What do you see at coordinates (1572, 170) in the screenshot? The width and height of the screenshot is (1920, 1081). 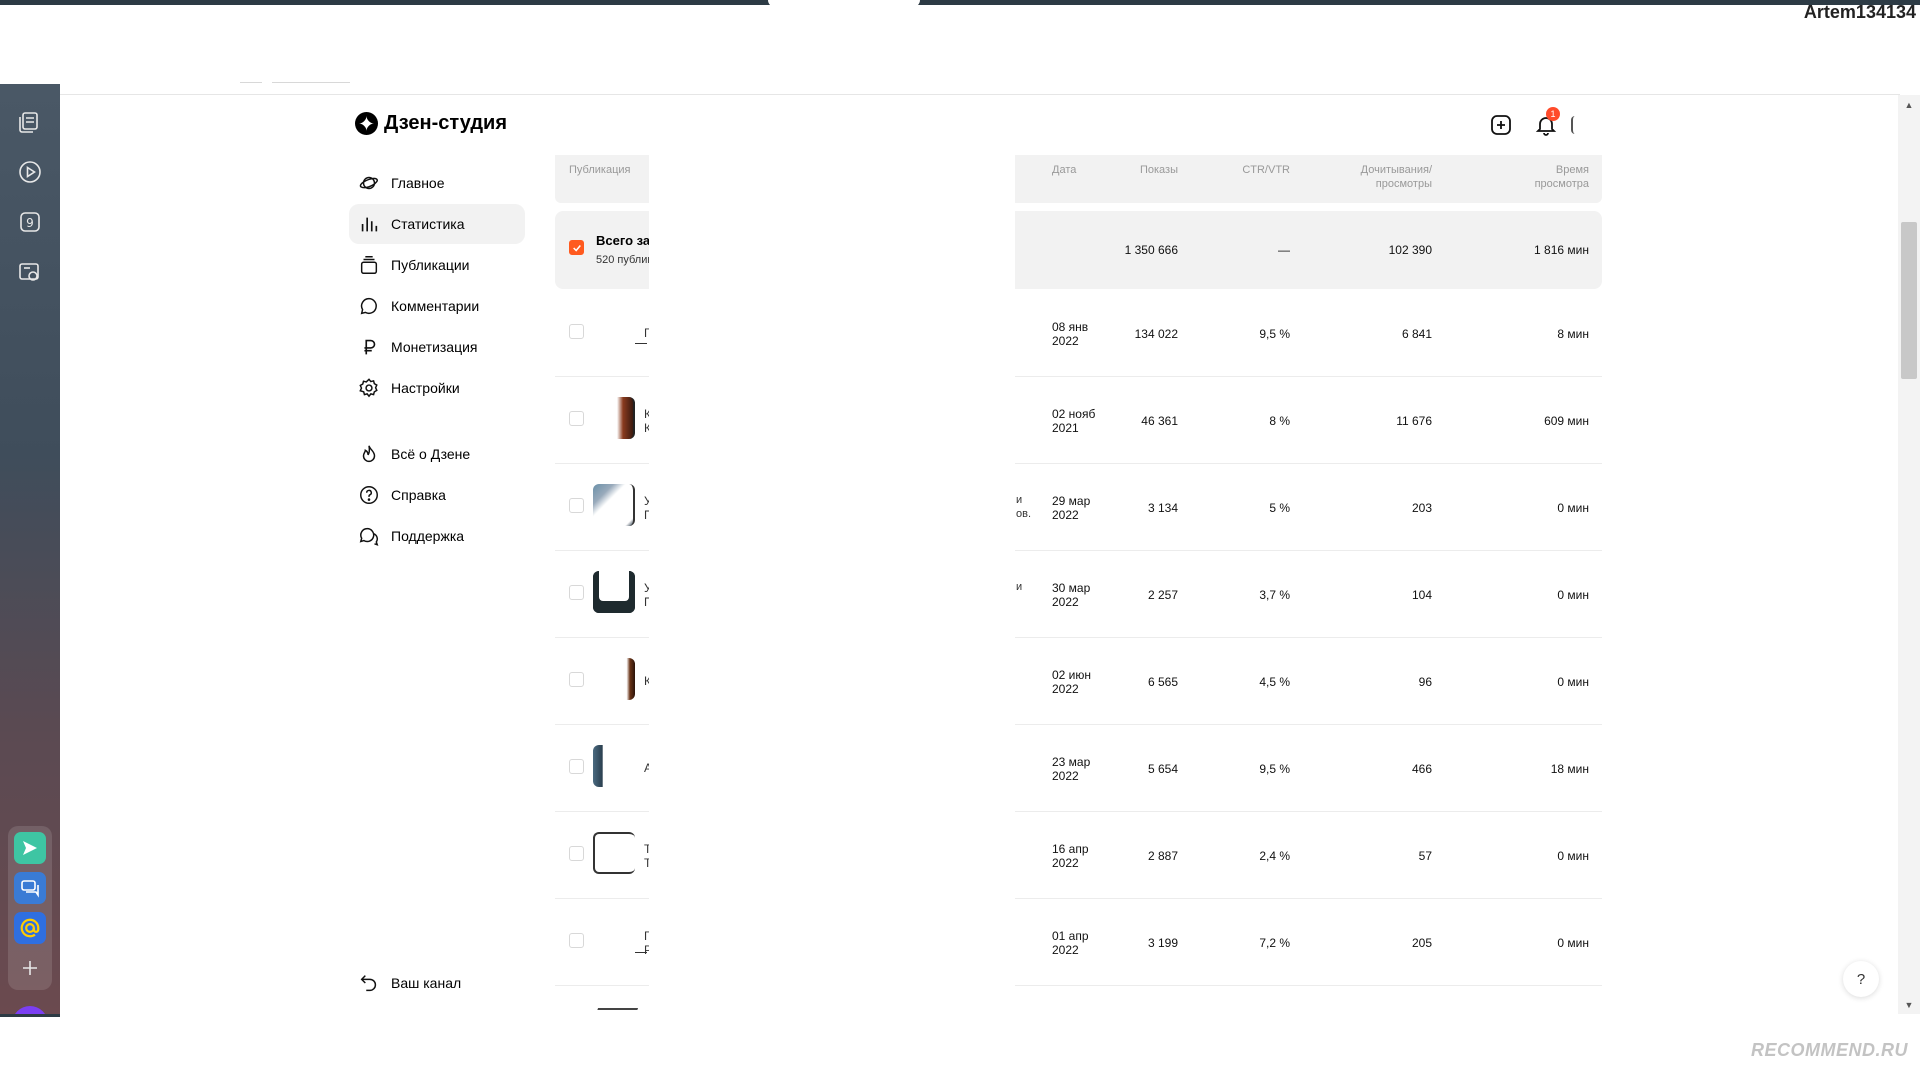 I see `column-header-time-line1: Время` at bounding box center [1572, 170].